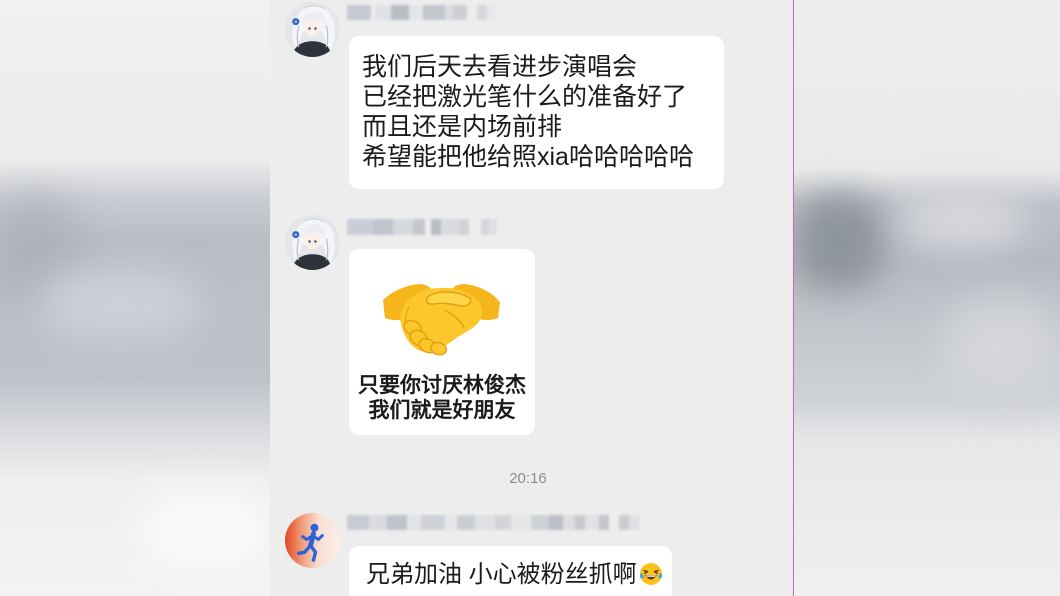 The width and height of the screenshot is (1060, 596). Describe the element at coordinates (500, 67) in the screenshot. I see `message-line: 我们后天去看进步演唱会` at that location.